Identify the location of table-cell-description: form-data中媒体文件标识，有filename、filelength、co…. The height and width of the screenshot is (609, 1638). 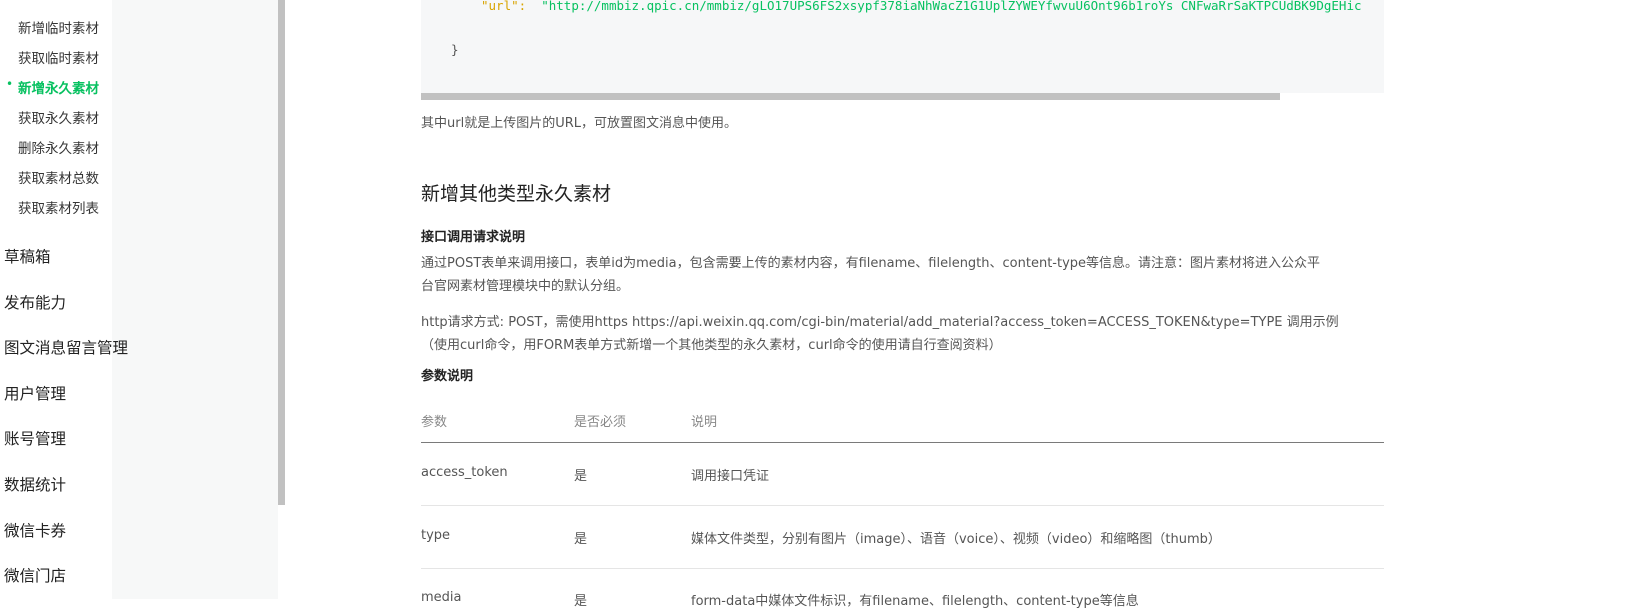
(915, 601).